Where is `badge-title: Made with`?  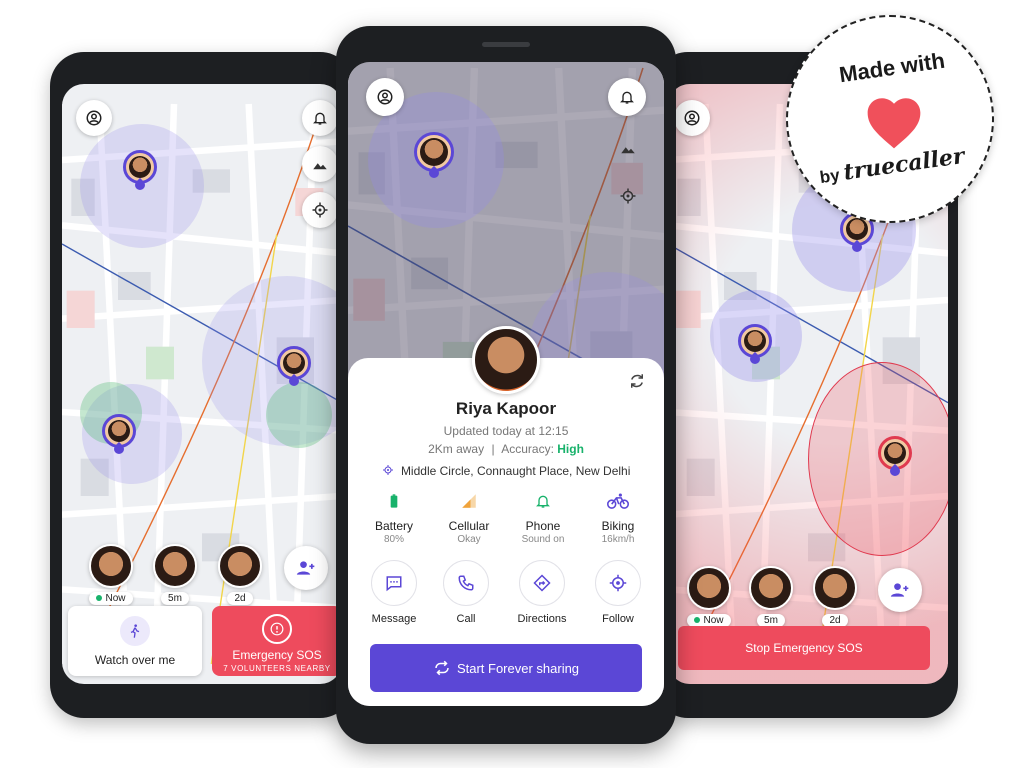
badge-title: Made with is located at coordinates (892, 67).